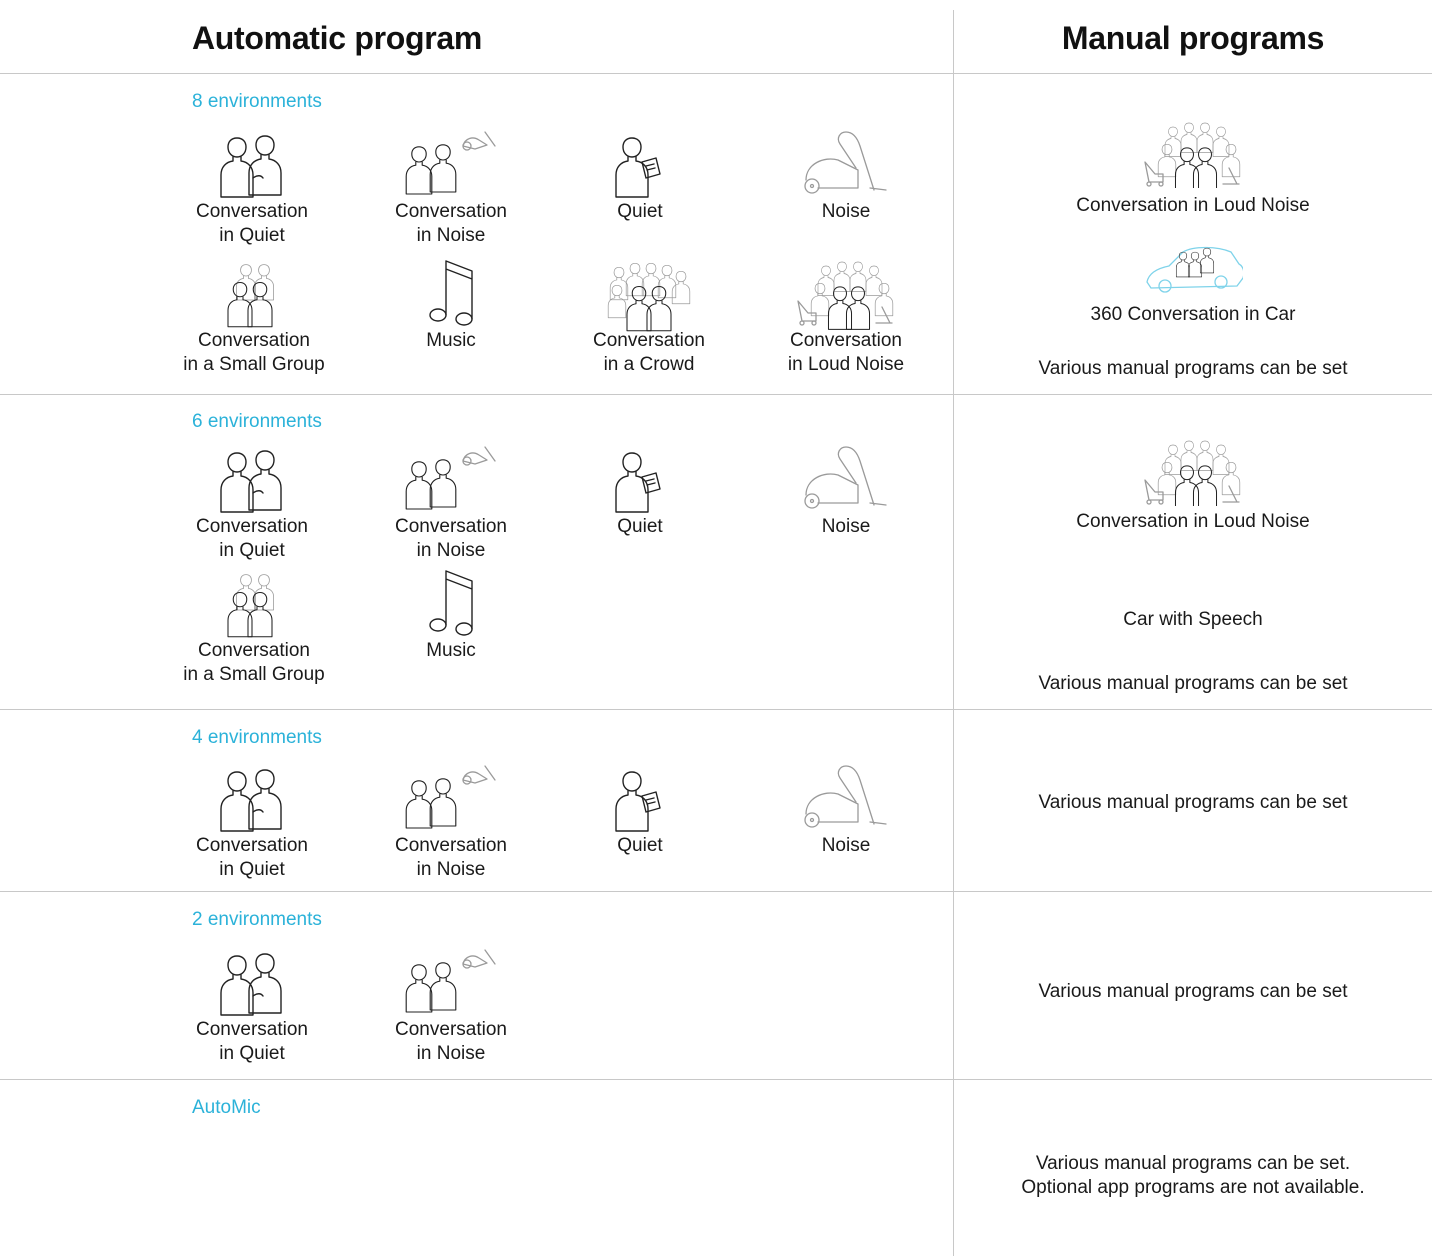  I want to click on automatic-program-heading: Automatic program, so click(337, 38).